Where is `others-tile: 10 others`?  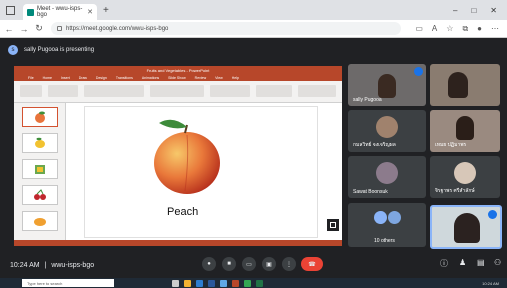
others-tile: 10 others is located at coordinates (387, 225).